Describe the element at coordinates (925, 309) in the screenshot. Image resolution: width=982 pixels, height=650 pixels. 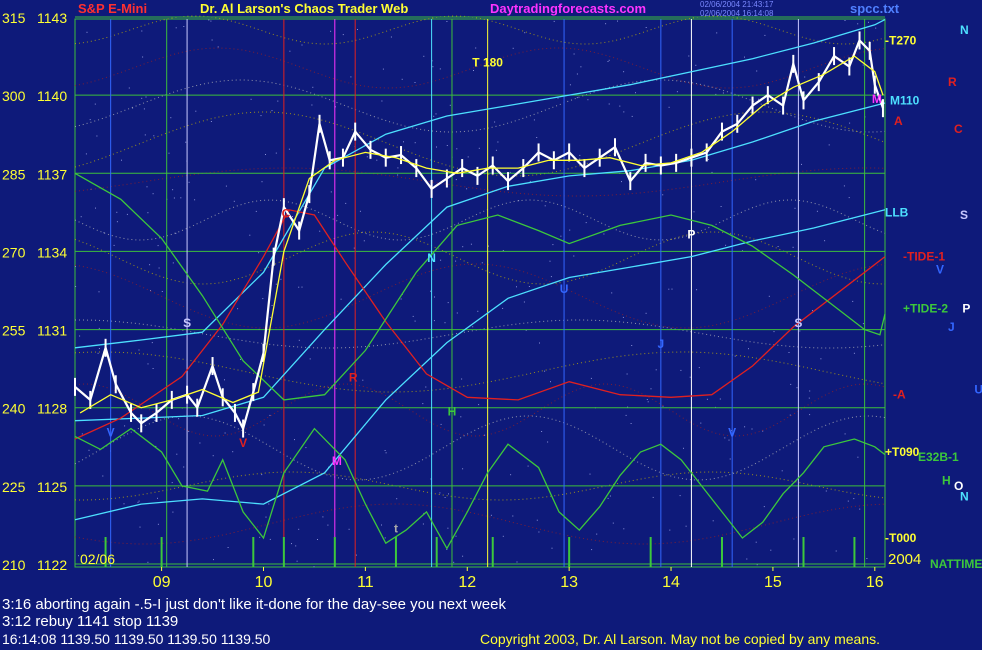
I see `right-label: +TIDE-2` at that location.